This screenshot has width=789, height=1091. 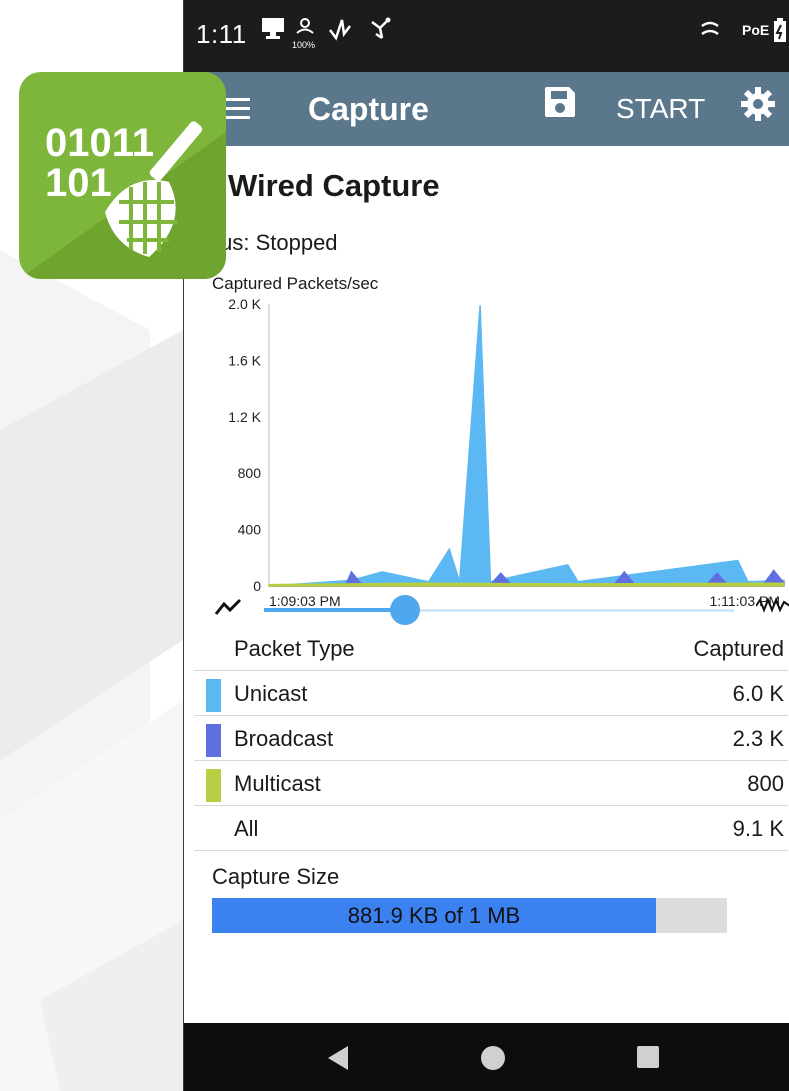 I want to click on battery-icon, so click(x=780, y=33).